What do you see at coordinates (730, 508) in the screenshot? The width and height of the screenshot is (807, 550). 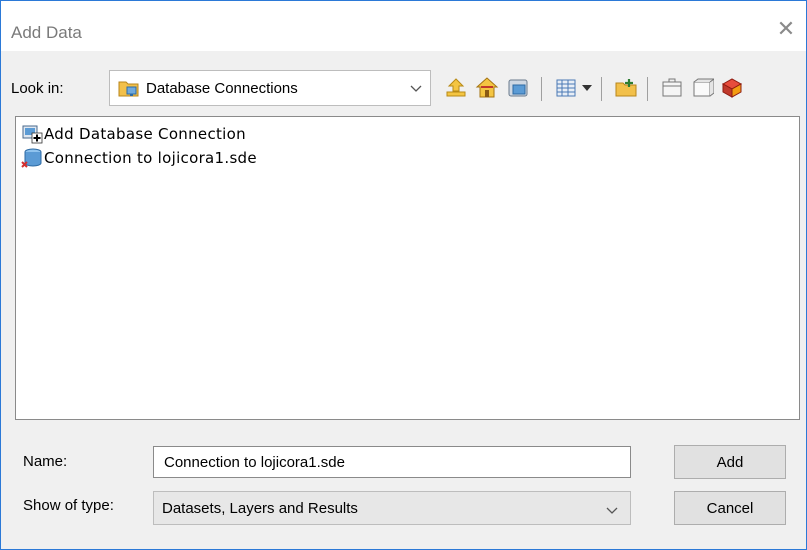 I see `cancel-button: Cancel` at bounding box center [730, 508].